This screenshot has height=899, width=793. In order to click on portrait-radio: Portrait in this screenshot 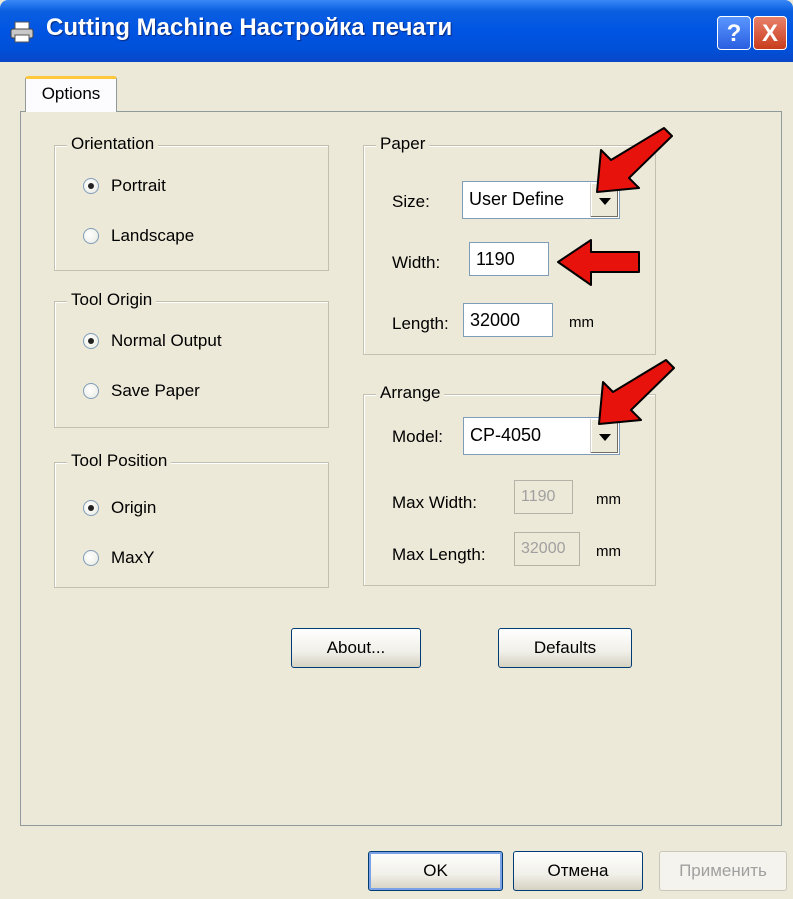, I will do `click(124, 186)`.